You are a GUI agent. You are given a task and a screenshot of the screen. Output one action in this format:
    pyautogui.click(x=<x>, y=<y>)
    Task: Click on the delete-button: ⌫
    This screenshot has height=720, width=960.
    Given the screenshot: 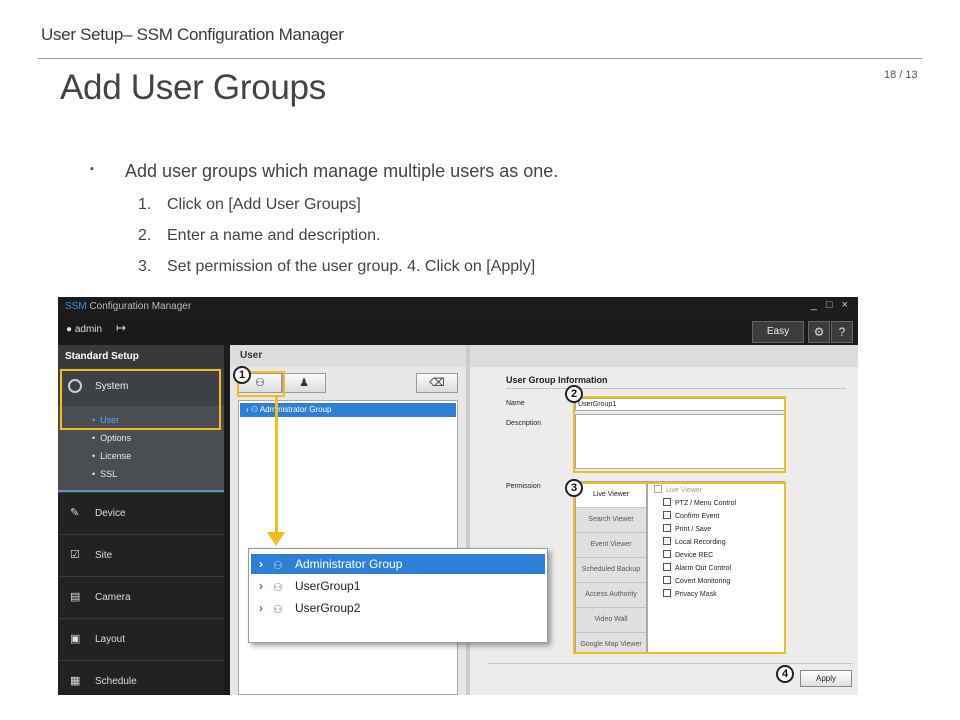 What is the action you would take?
    pyautogui.click(x=437, y=383)
    